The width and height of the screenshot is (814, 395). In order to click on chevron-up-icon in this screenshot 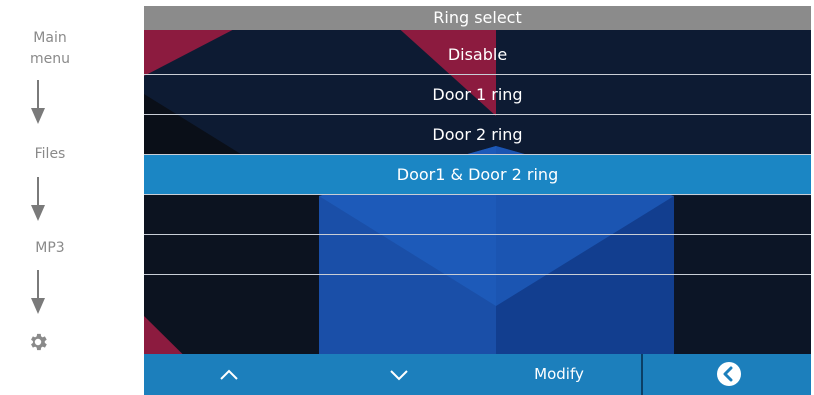, I will do `click(229, 374)`.